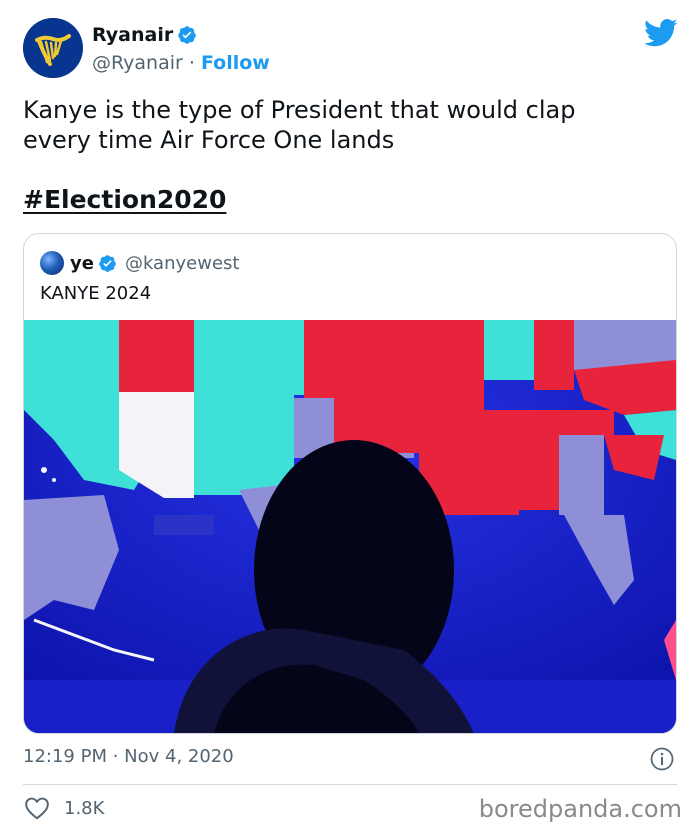 The image size is (700, 837). I want to click on tweet-timestamp: 12:19 PM · Nov 4, 2020, so click(128, 756).